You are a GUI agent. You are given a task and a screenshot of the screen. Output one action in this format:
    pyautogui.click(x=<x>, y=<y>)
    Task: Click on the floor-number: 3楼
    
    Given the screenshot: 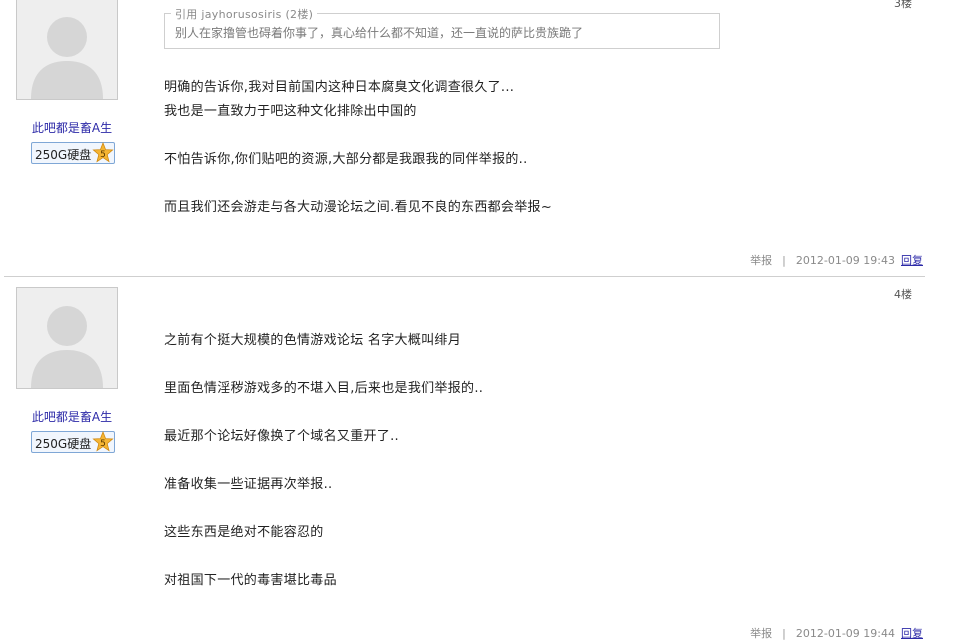 What is the action you would take?
    pyautogui.click(x=903, y=5)
    